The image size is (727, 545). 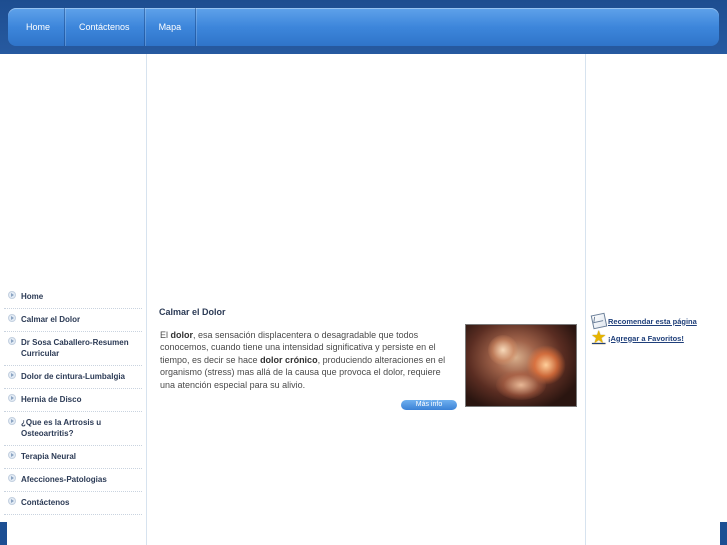 I want to click on more-info-button: Más info, so click(x=429, y=405).